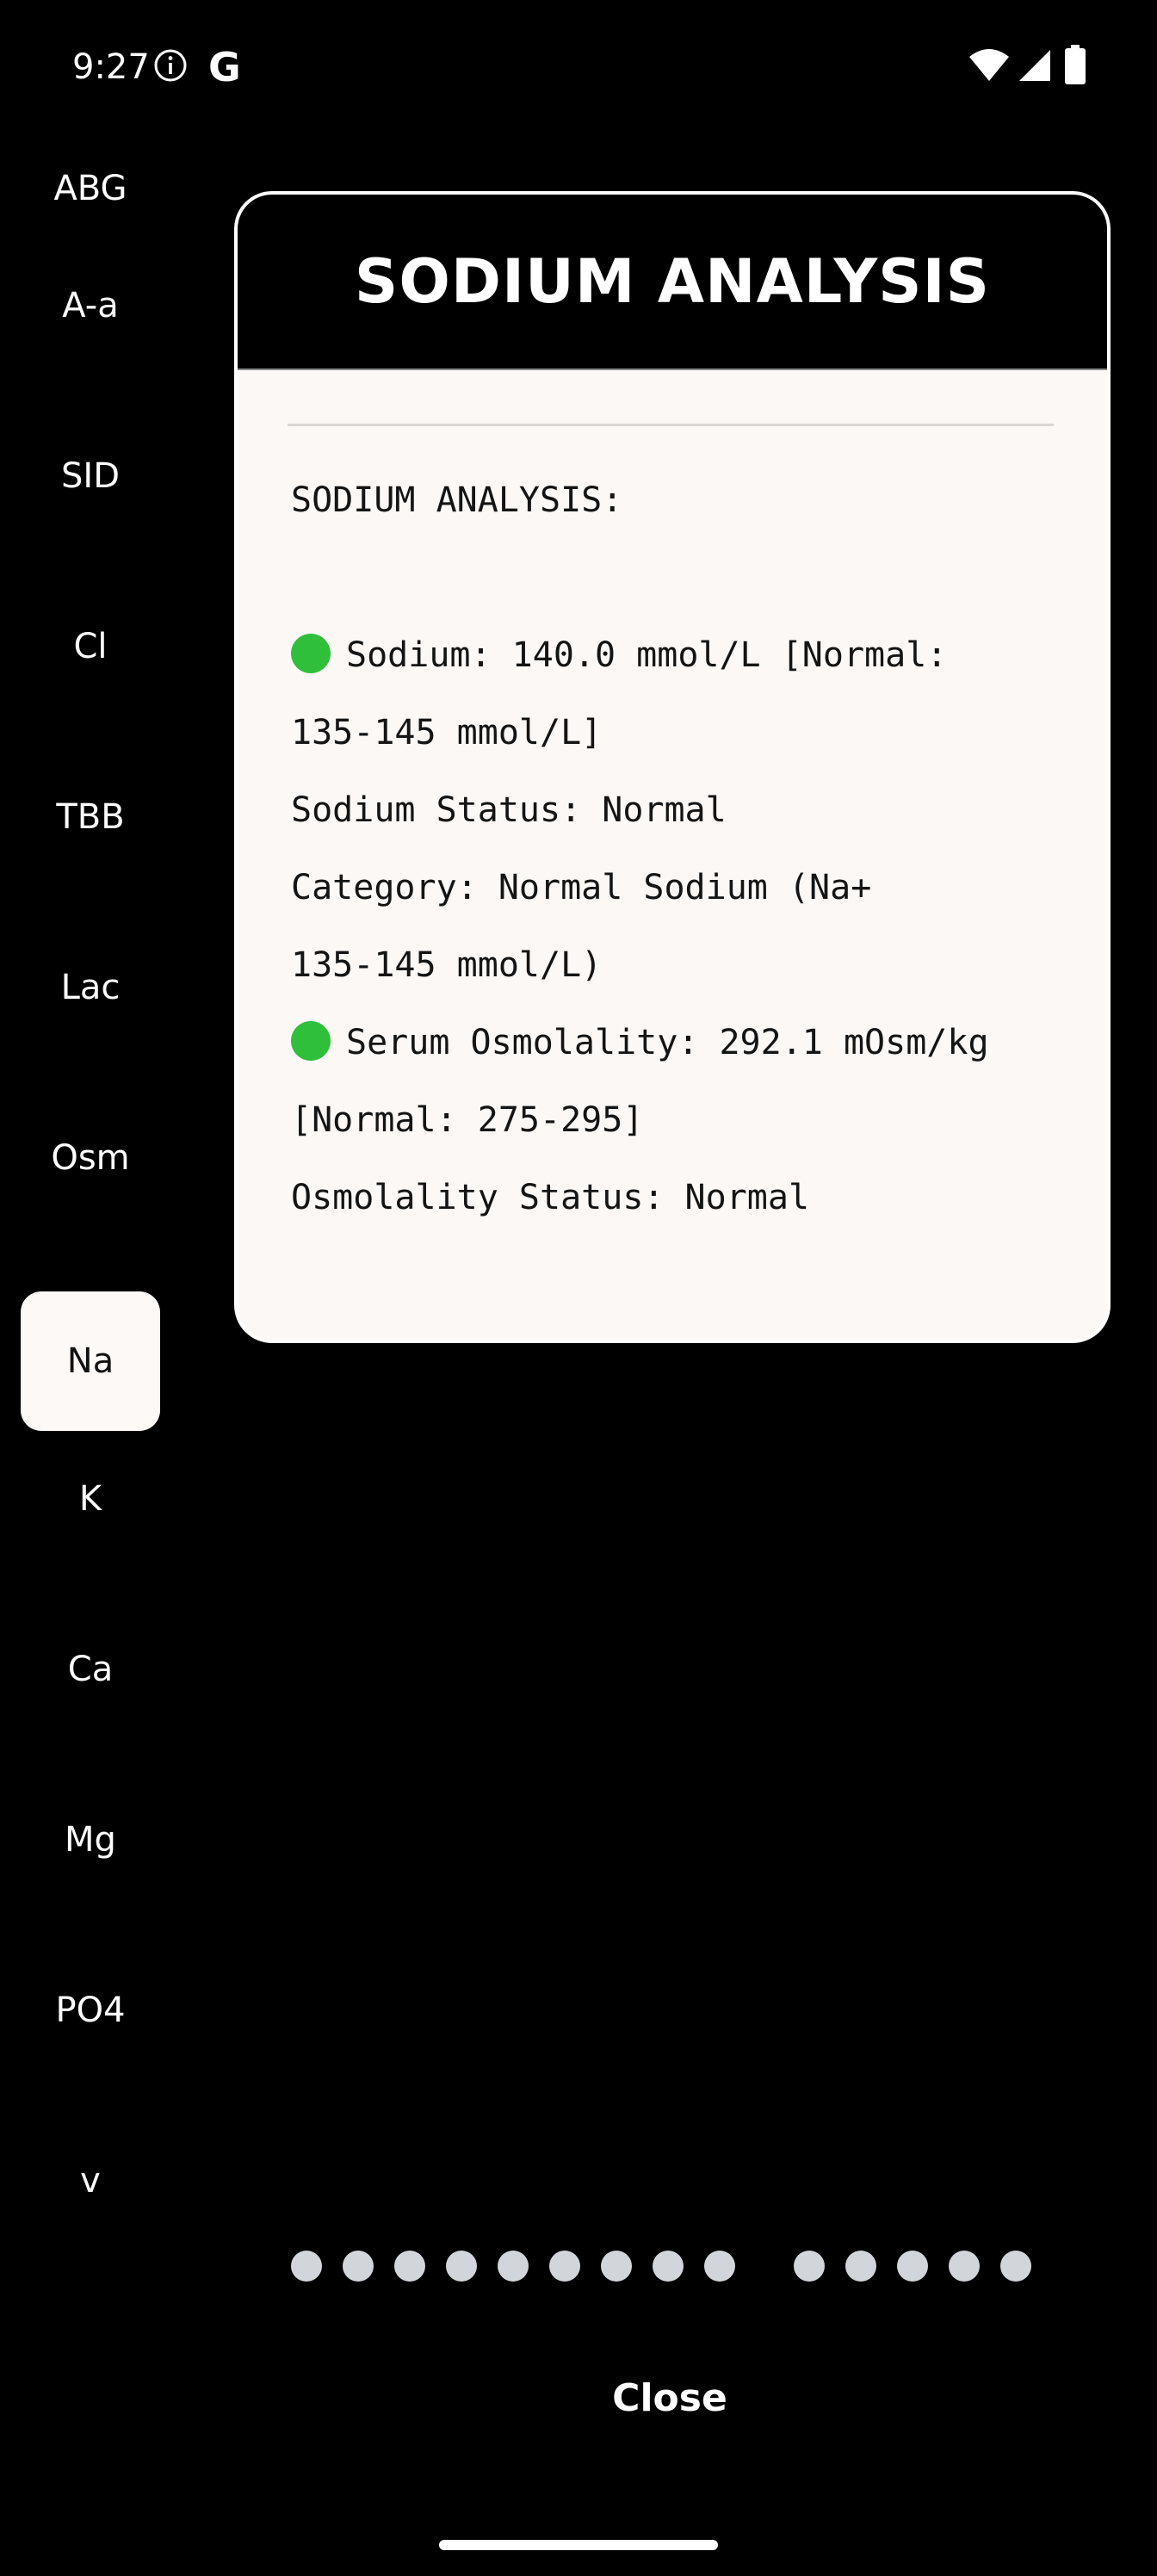 Image resolution: width=1157 pixels, height=2576 pixels. What do you see at coordinates (447, 732) in the screenshot?
I see `sodium-range-line: 135-145 mmol/L]` at bounding box center [447, 732].